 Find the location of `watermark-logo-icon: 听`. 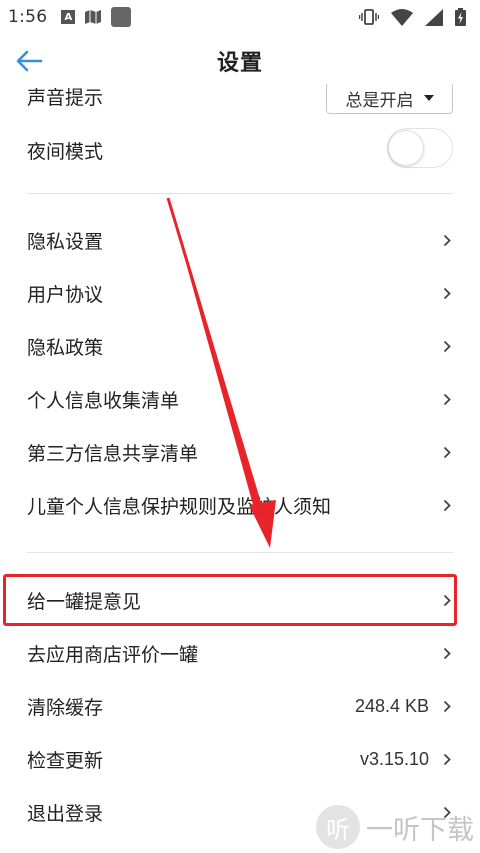

watermark-logo-icon: 听 is located at coordinates (338, 827).